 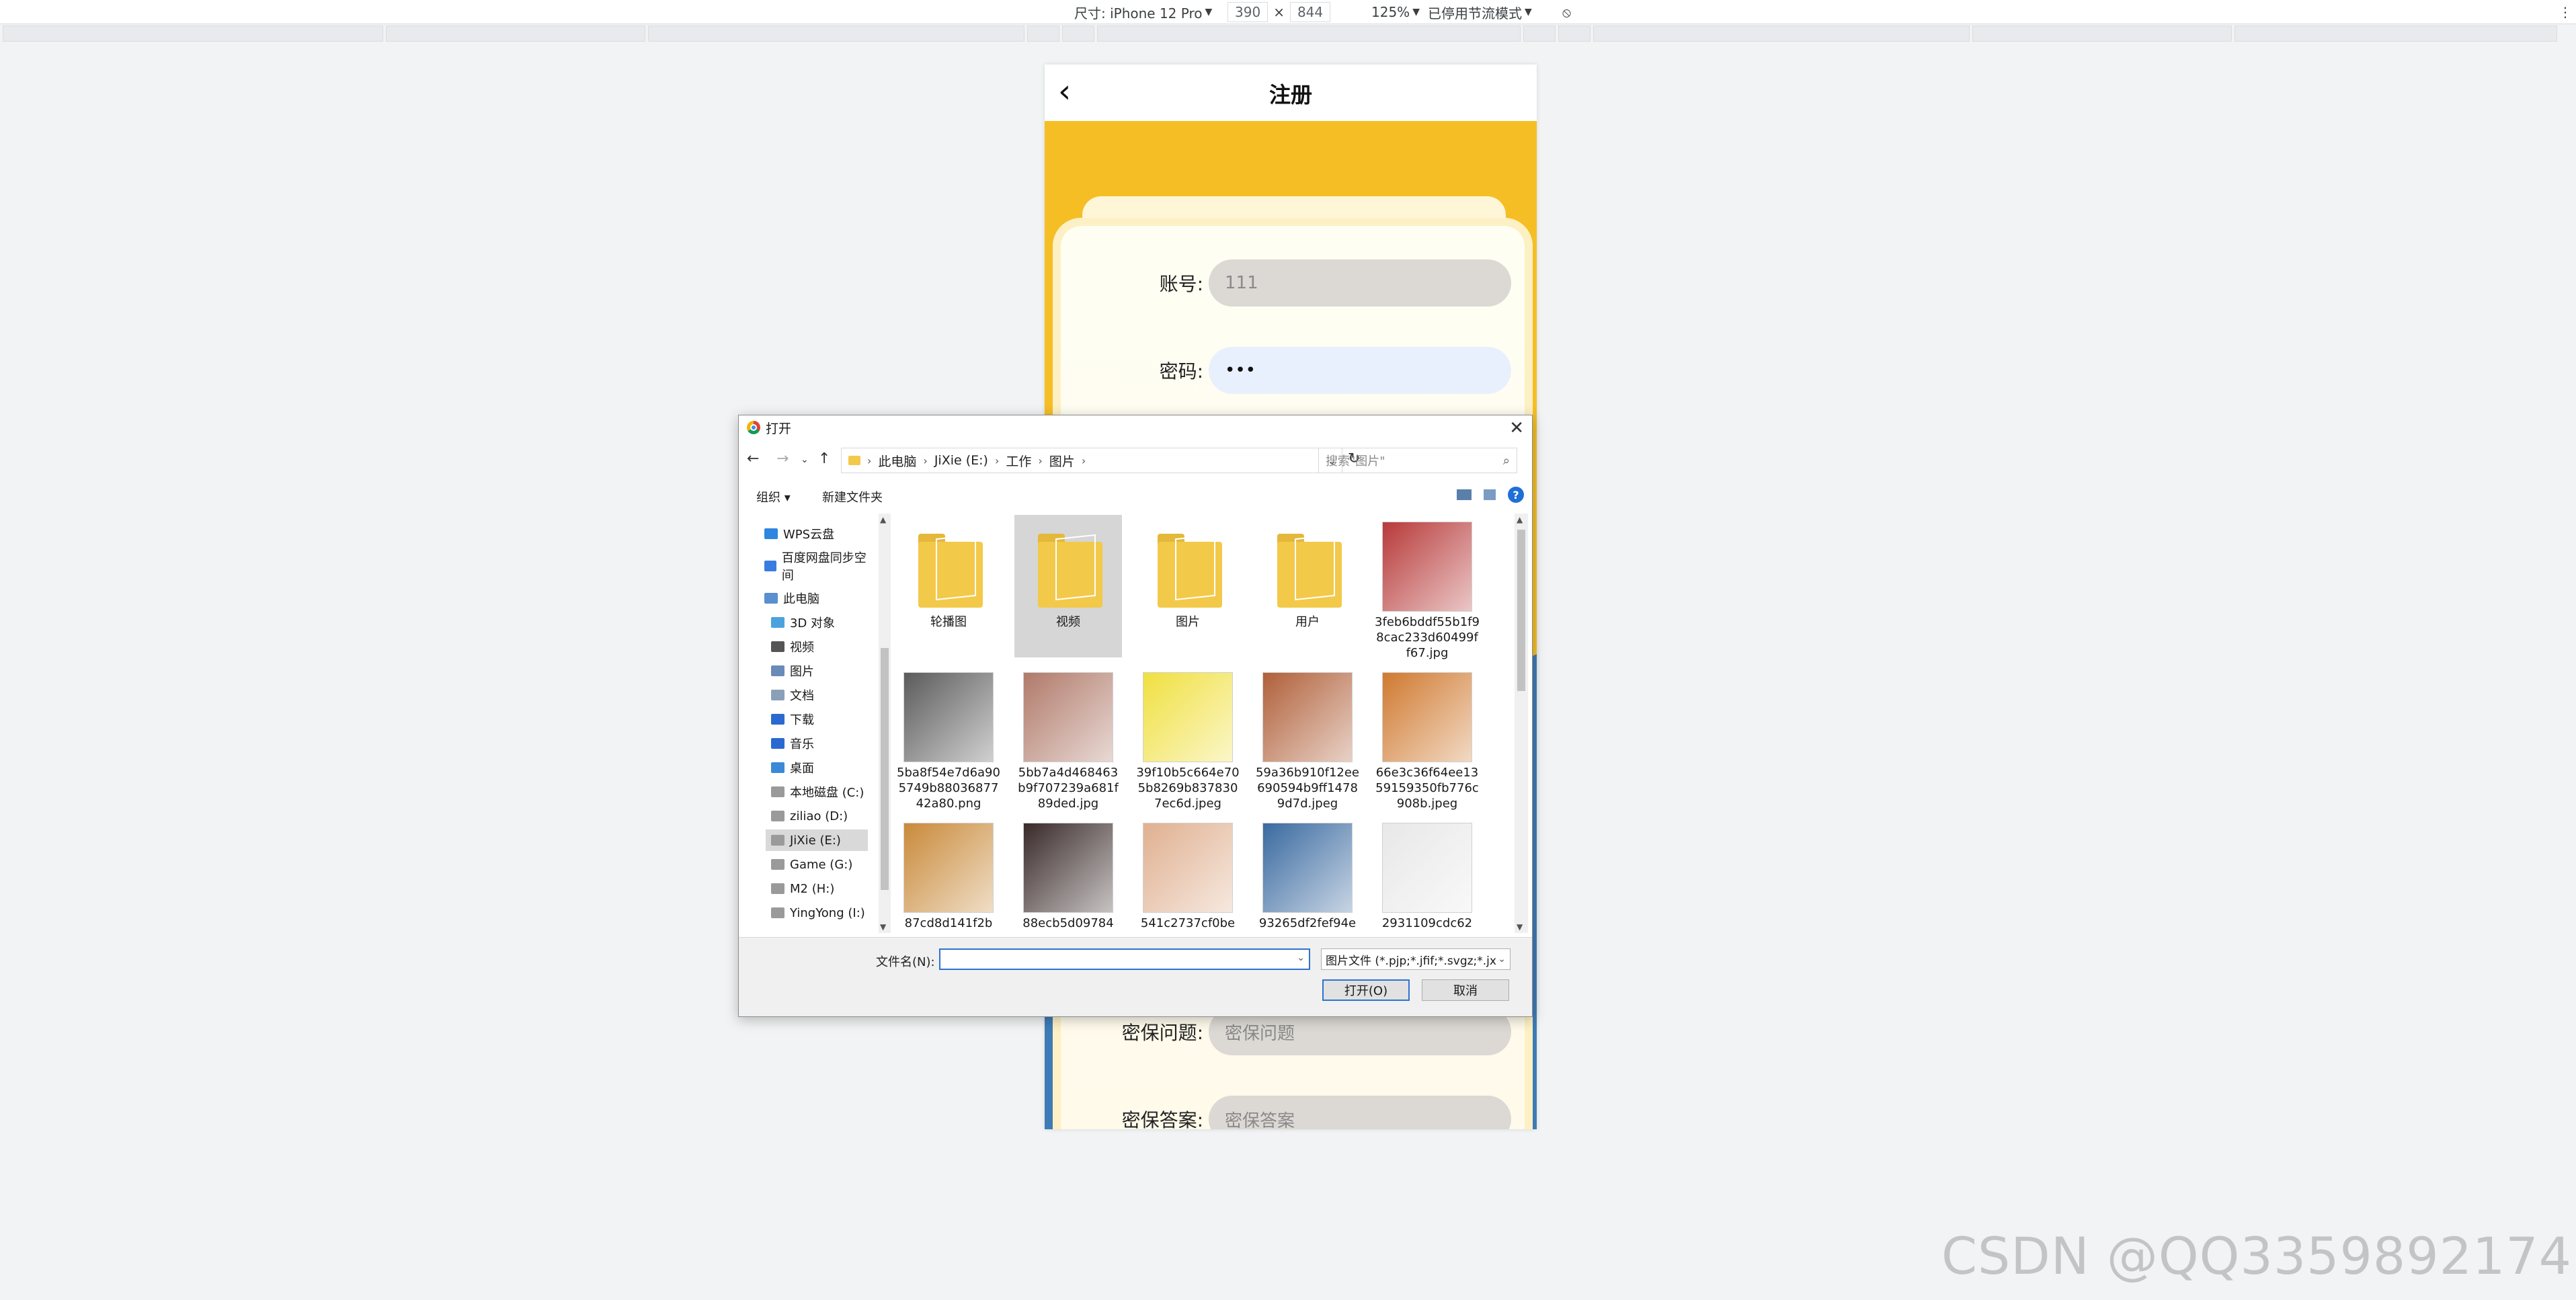 I want to click on nav-item: 此电脑, so click(x=813, y=598).